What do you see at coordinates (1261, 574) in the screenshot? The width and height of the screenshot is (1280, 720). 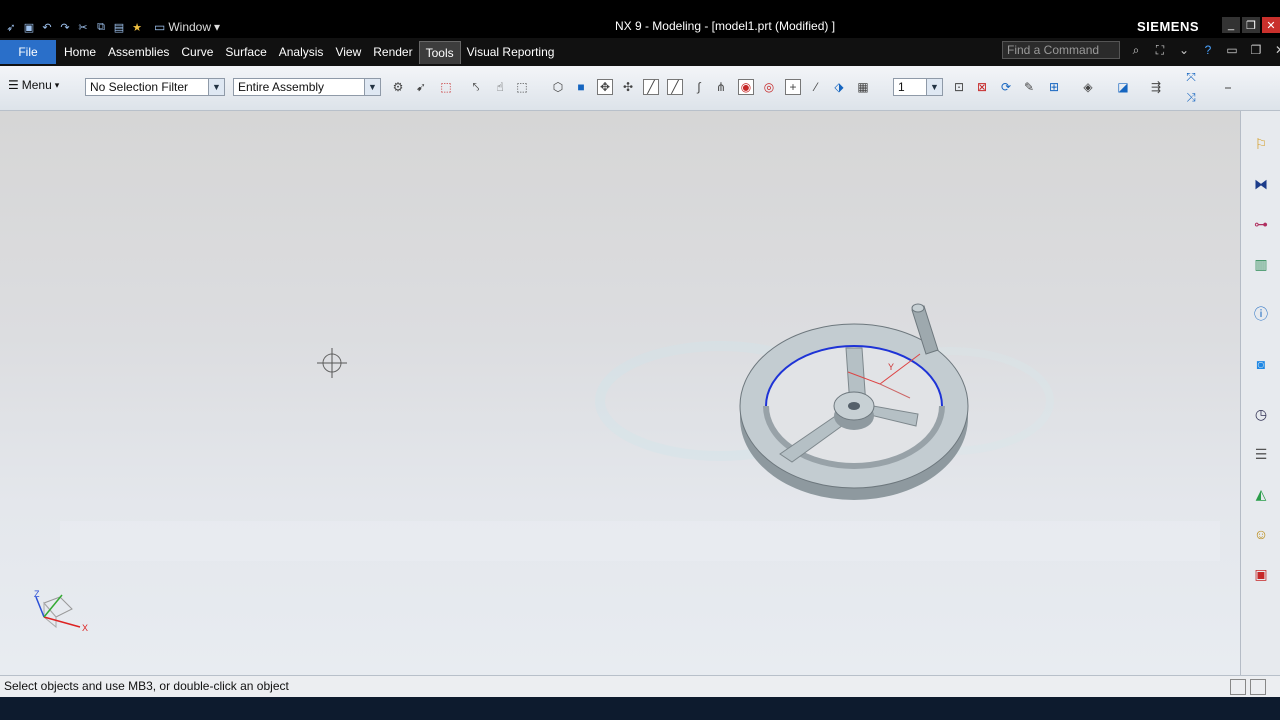 I see `system-scenes-icon: ▣` at bounding box center [1261, 574].